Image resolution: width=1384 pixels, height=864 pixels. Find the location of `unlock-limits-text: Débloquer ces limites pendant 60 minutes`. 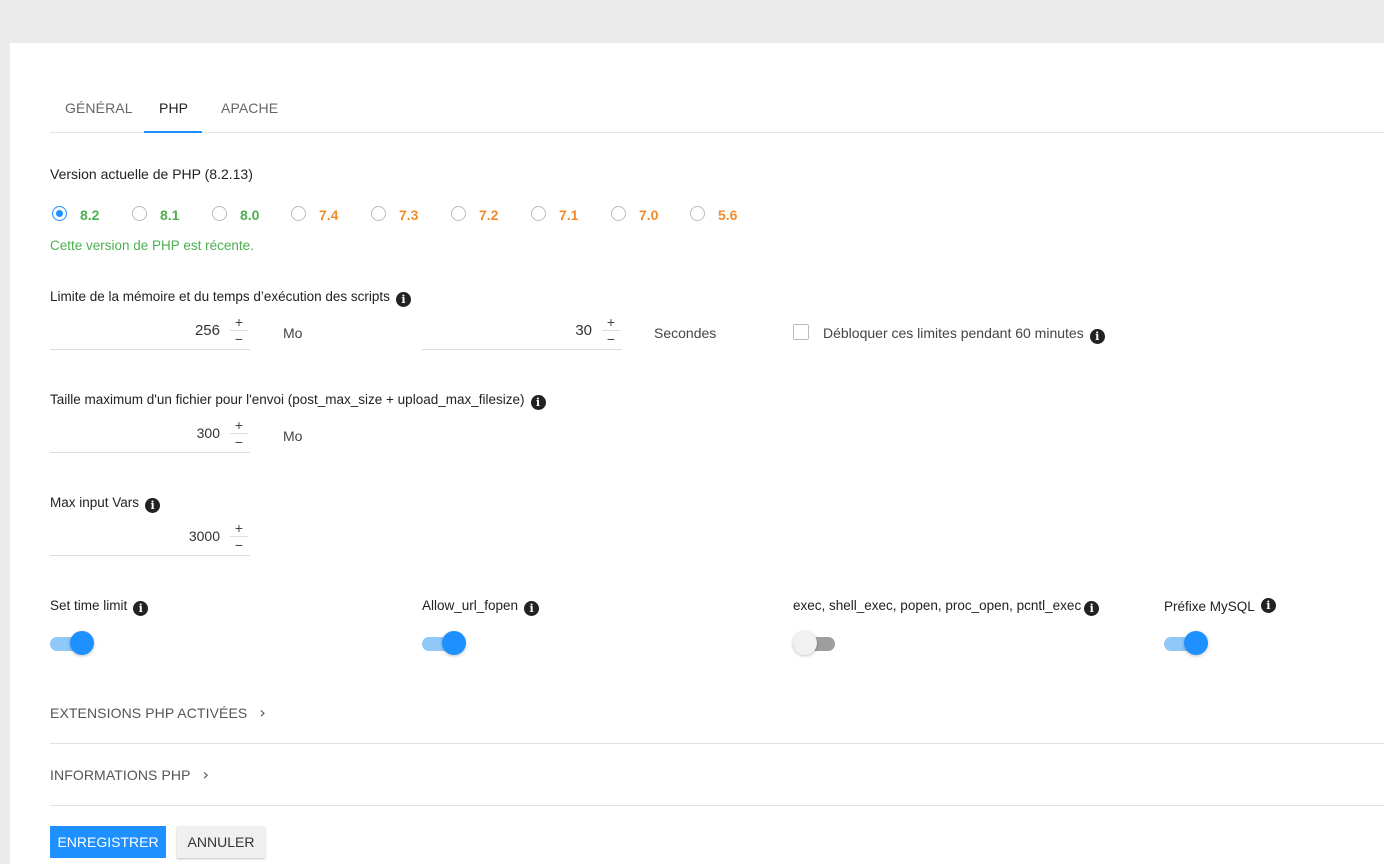

unlock-limits-text: Débloquer ces limites pendant 60 minutes is located at coordinates (953, 333).